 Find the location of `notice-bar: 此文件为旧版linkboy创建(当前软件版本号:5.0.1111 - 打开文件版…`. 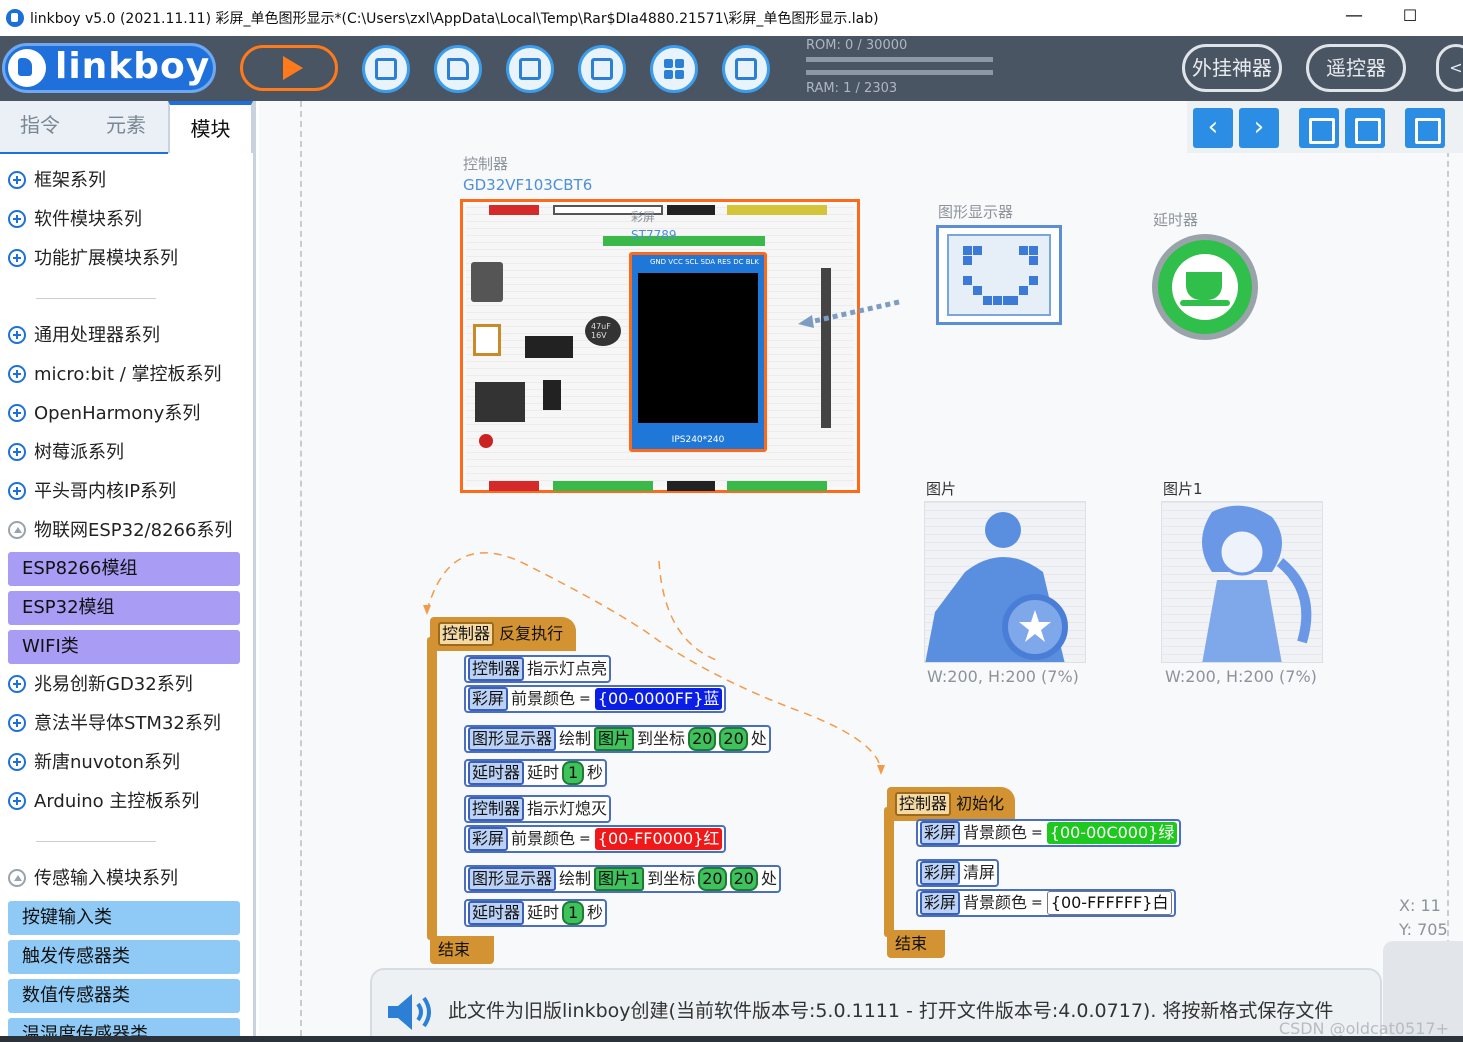

notice-bar: 此文件为旧版linkboy创建(当前软件版本号:5.0.1111 - 打开文件版… is located at coordinates (876, 1002).